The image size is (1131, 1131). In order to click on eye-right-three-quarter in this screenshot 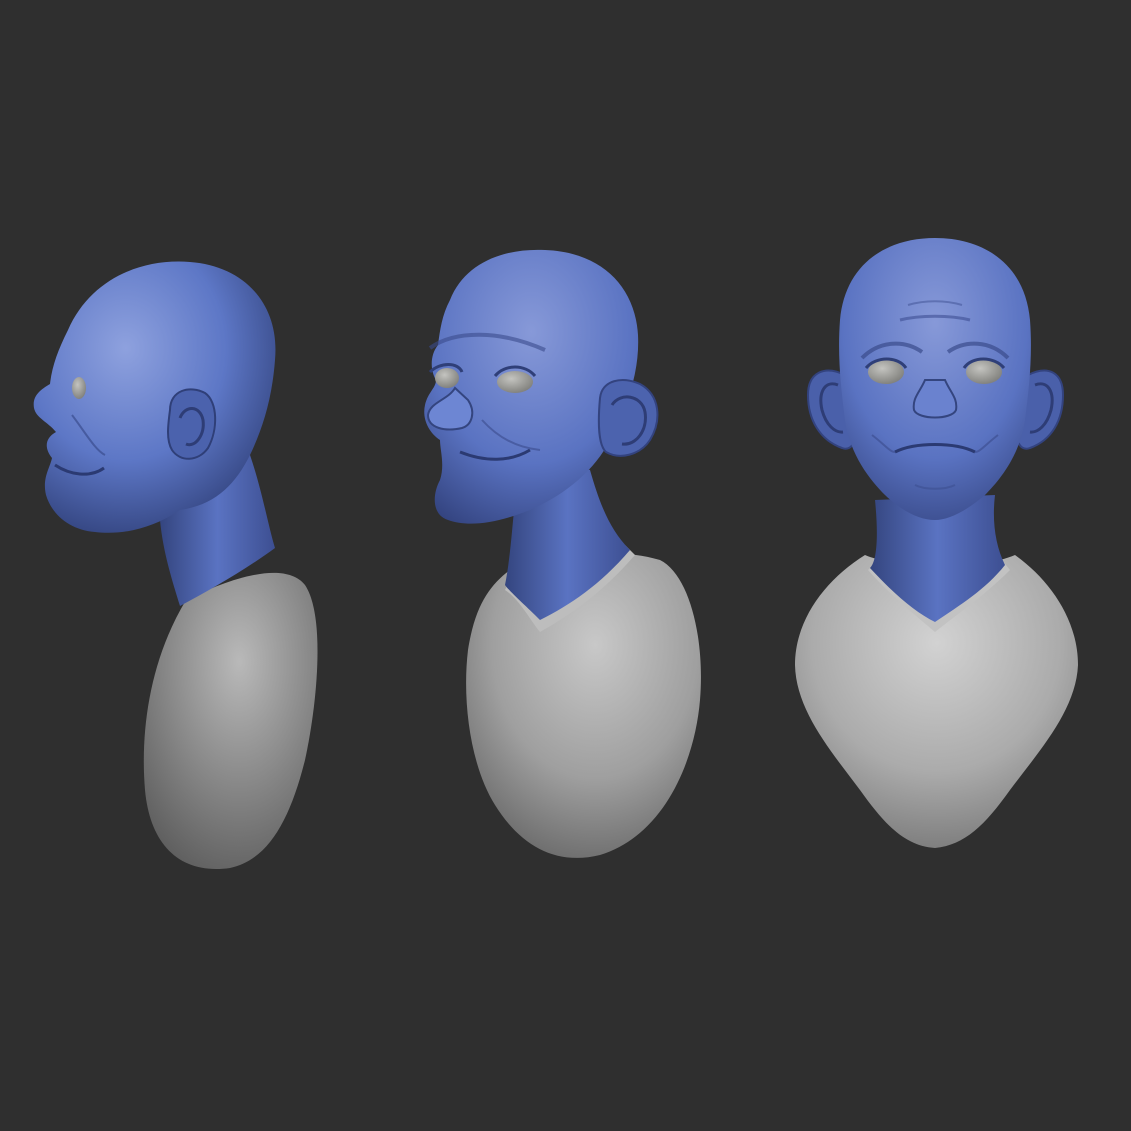, I will do `click(515, 382)`.